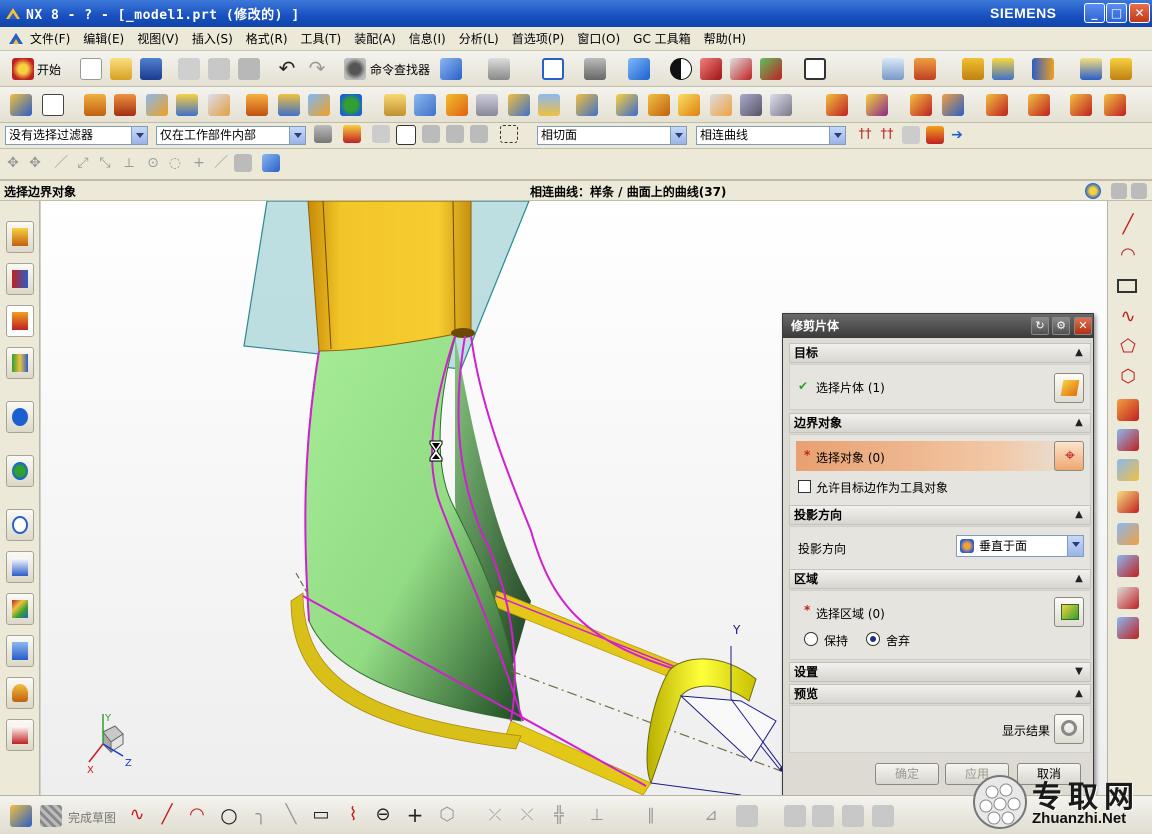 The height and width of the screenshot is (834, 1152). Describe the element at coordinates (957, 135) in the screenshot. I see `arrow-right-icon: ➔` at that location.